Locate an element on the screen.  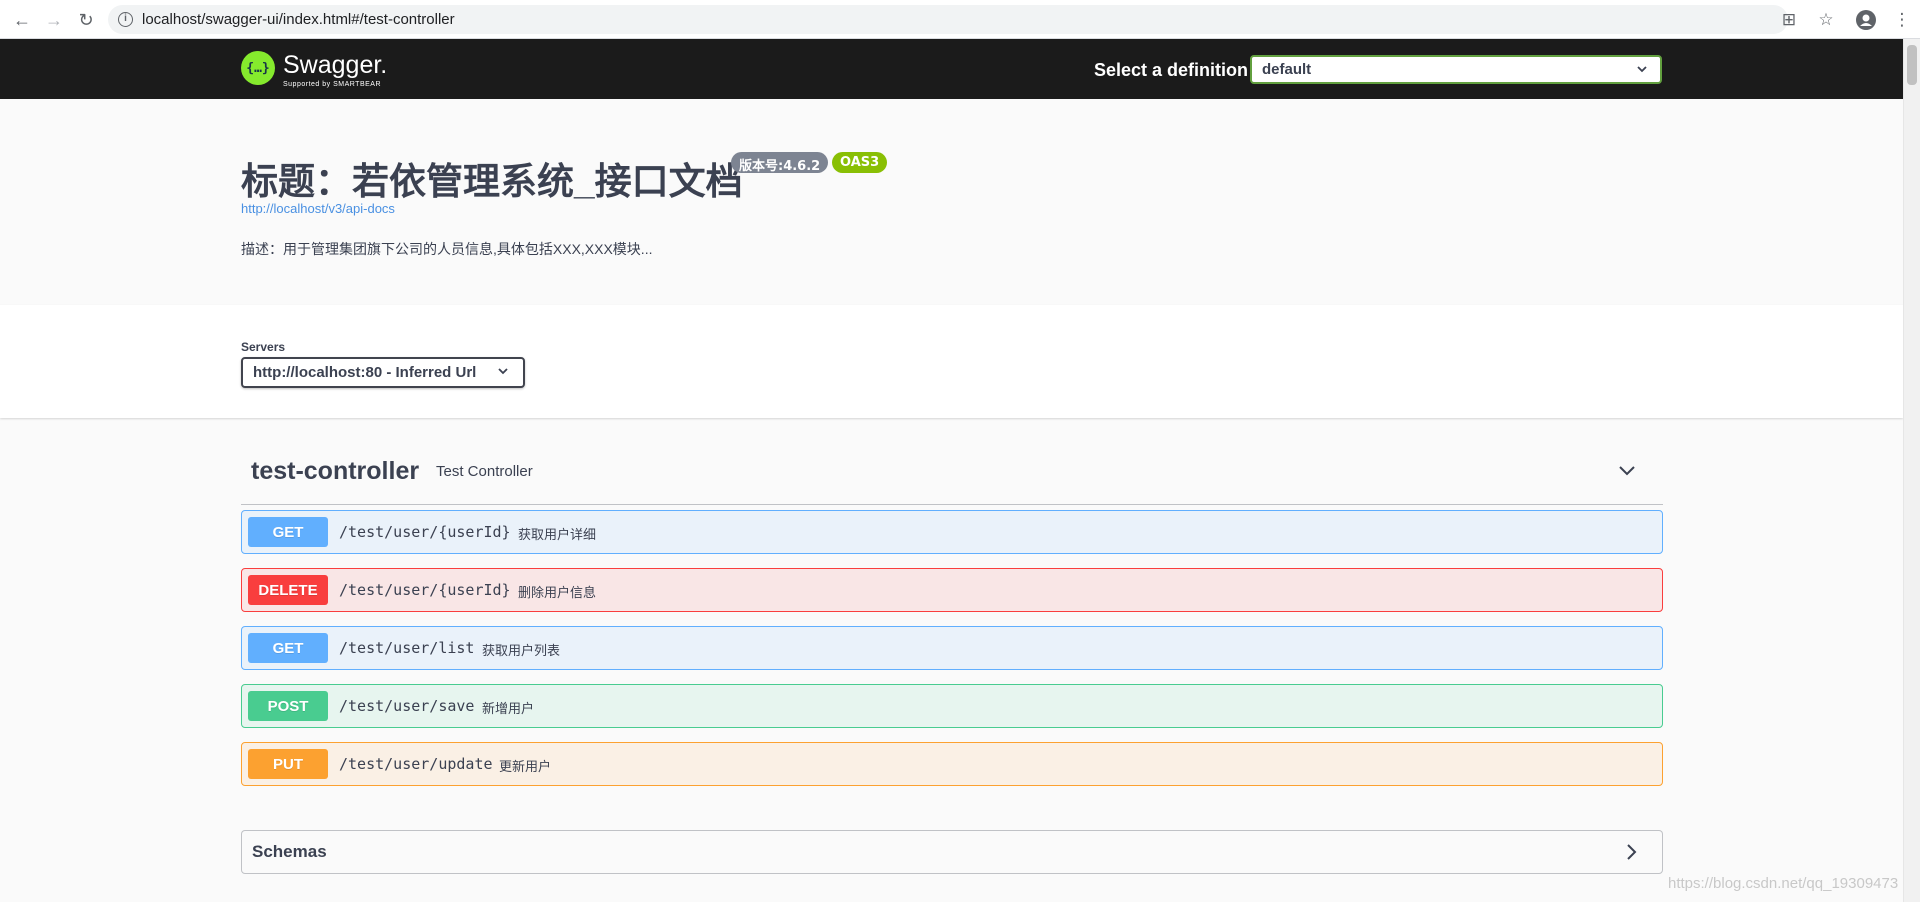
schemas-title: Schemas is located at coordinates (289, 851).